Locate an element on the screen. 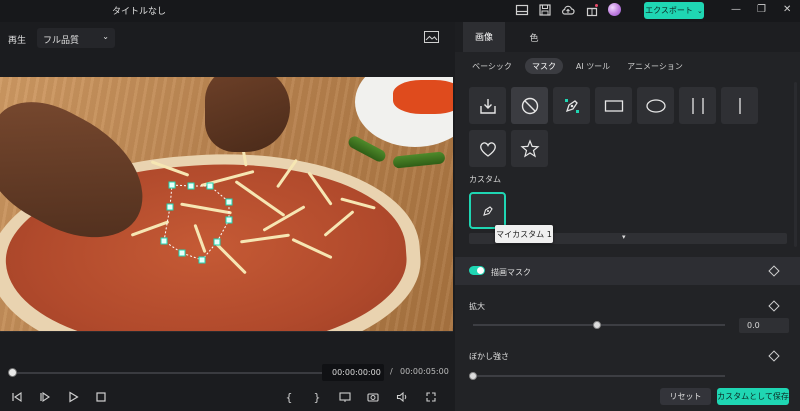 This screenshot has width=800, height=411. volume-icon is located at coordinates (402, 397).